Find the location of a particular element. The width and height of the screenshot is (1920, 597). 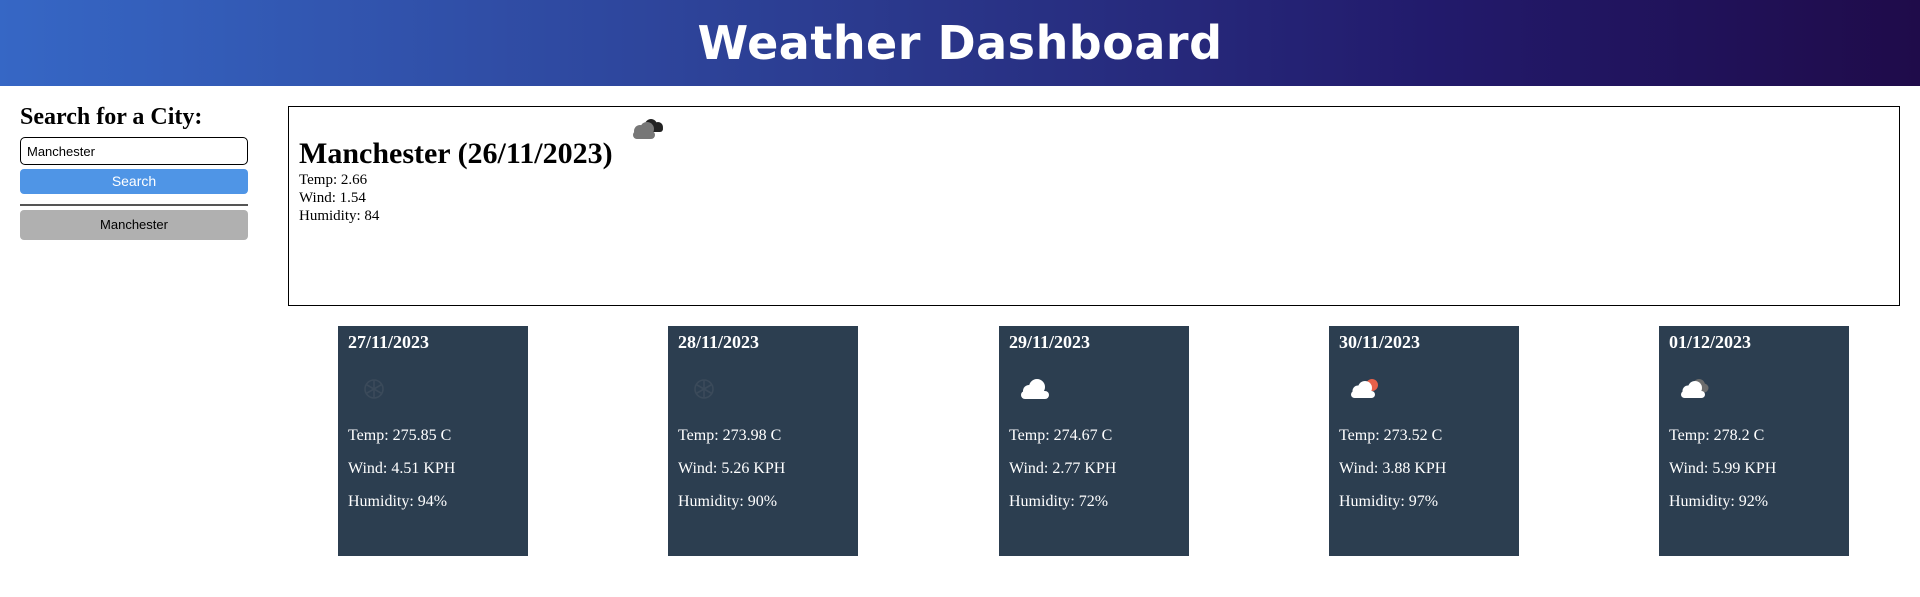

search-button: Search is located at coordinates (134, 181).